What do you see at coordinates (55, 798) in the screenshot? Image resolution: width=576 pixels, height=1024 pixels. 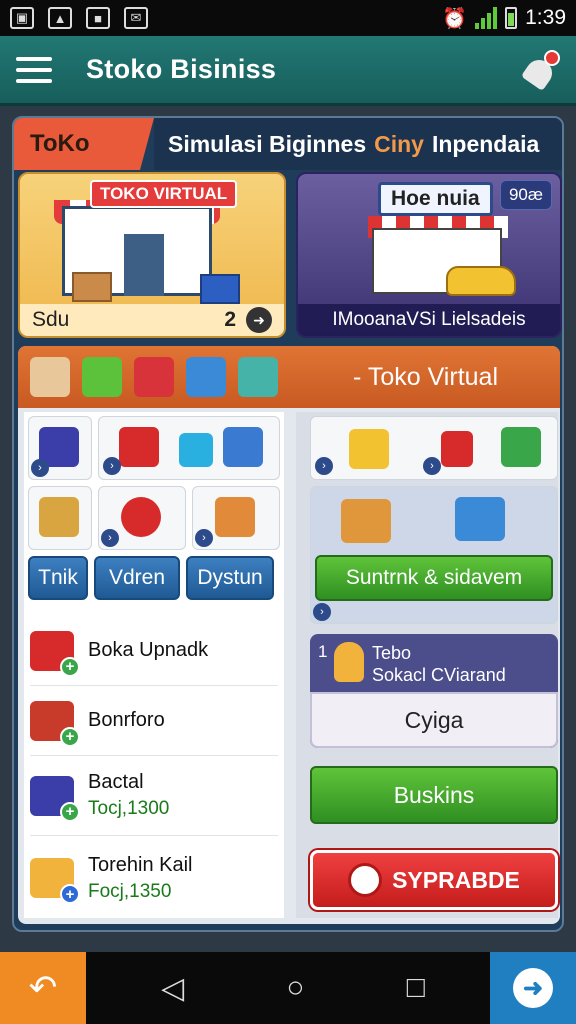 I see `book-icon: +` at bounding box center [55, 798].